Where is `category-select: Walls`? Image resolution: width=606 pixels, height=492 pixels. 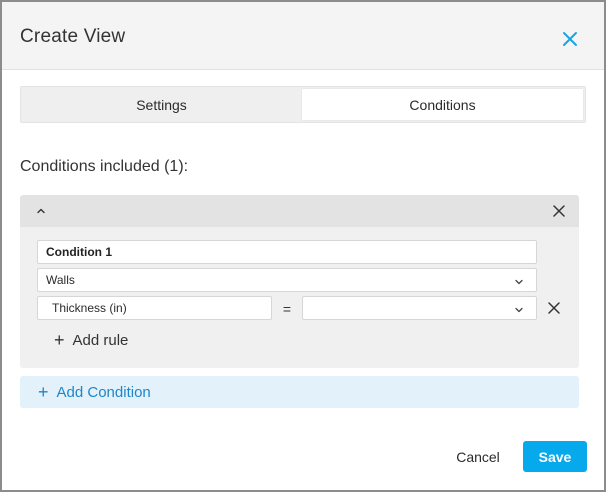 category-select: Walls is located at coordinates (287, 280).